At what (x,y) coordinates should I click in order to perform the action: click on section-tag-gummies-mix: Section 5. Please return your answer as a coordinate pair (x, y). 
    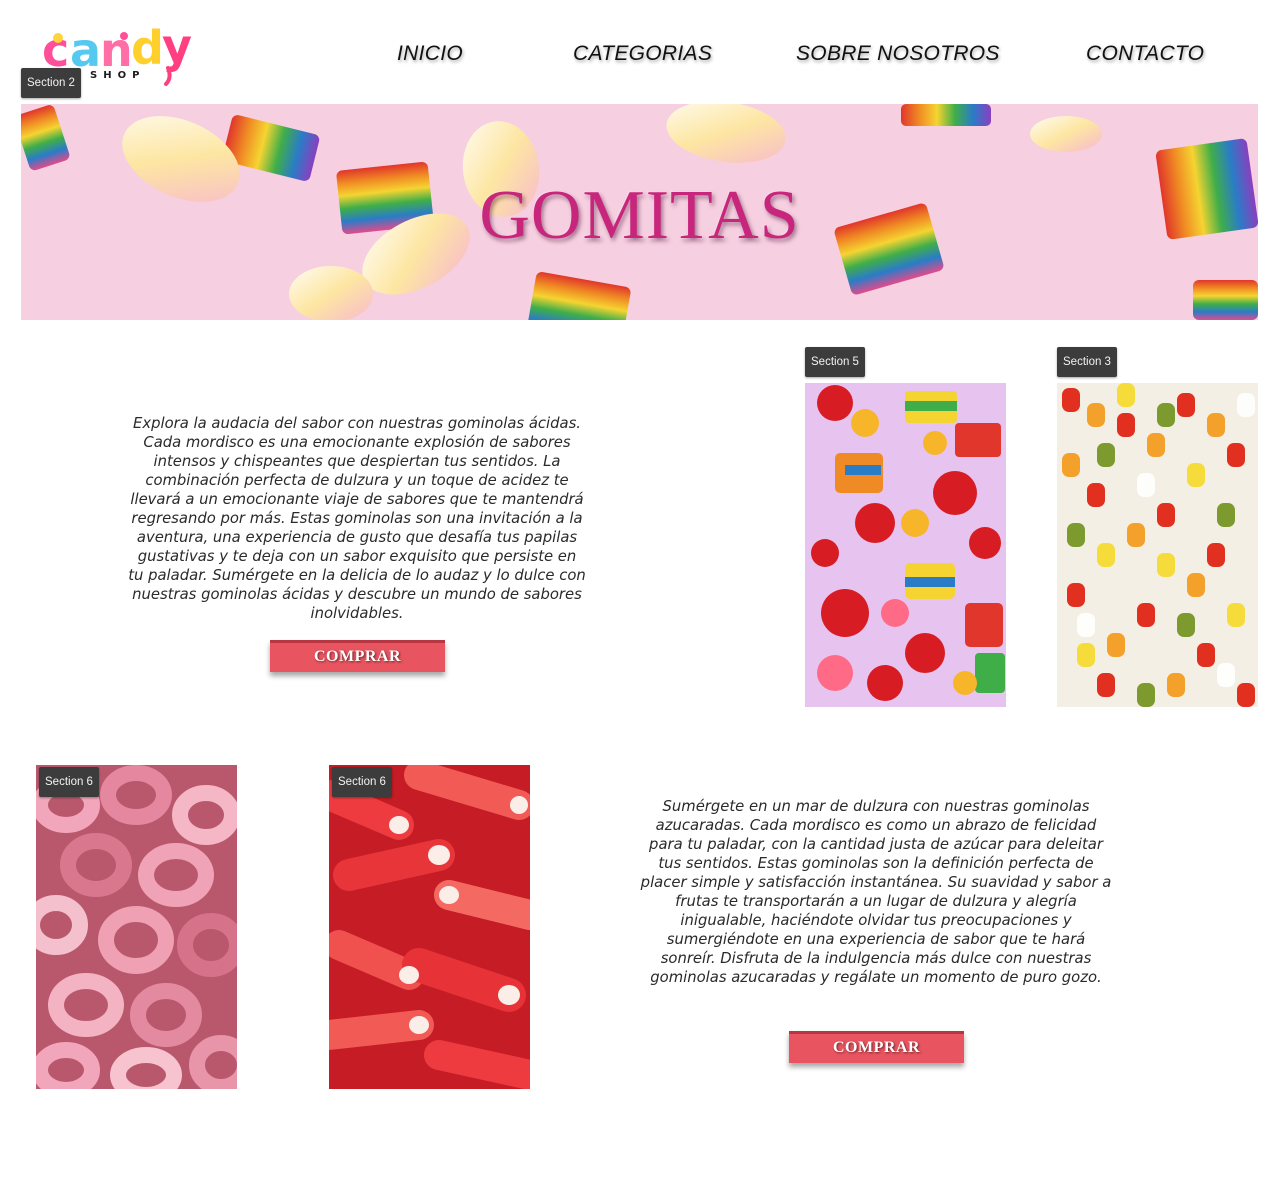
    Looking at the image, I should click on (835, 362).